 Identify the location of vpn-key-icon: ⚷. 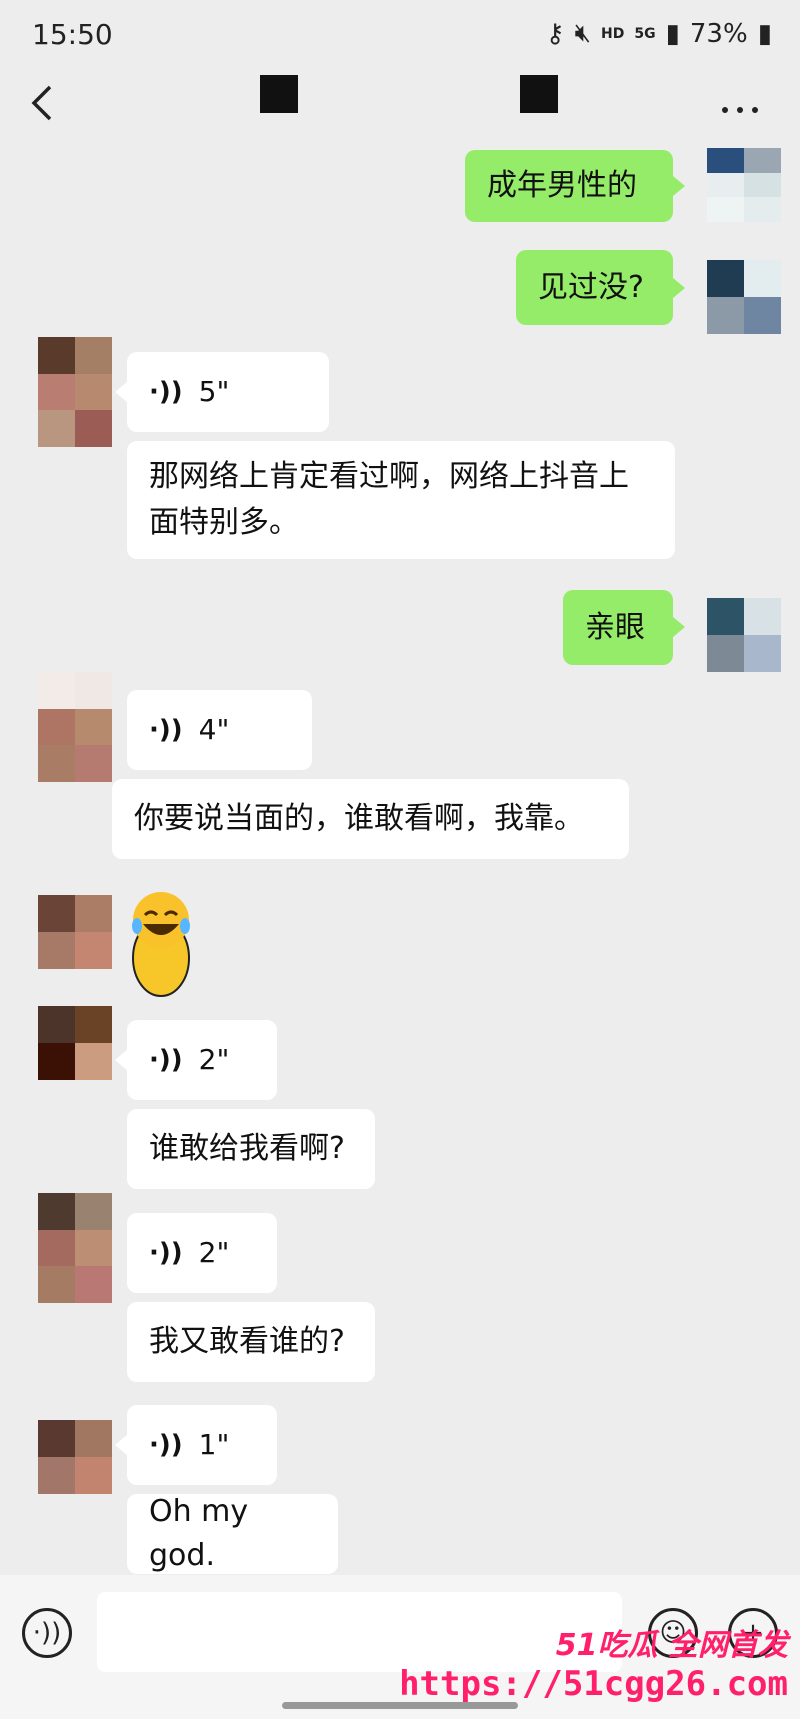
(555, 33).